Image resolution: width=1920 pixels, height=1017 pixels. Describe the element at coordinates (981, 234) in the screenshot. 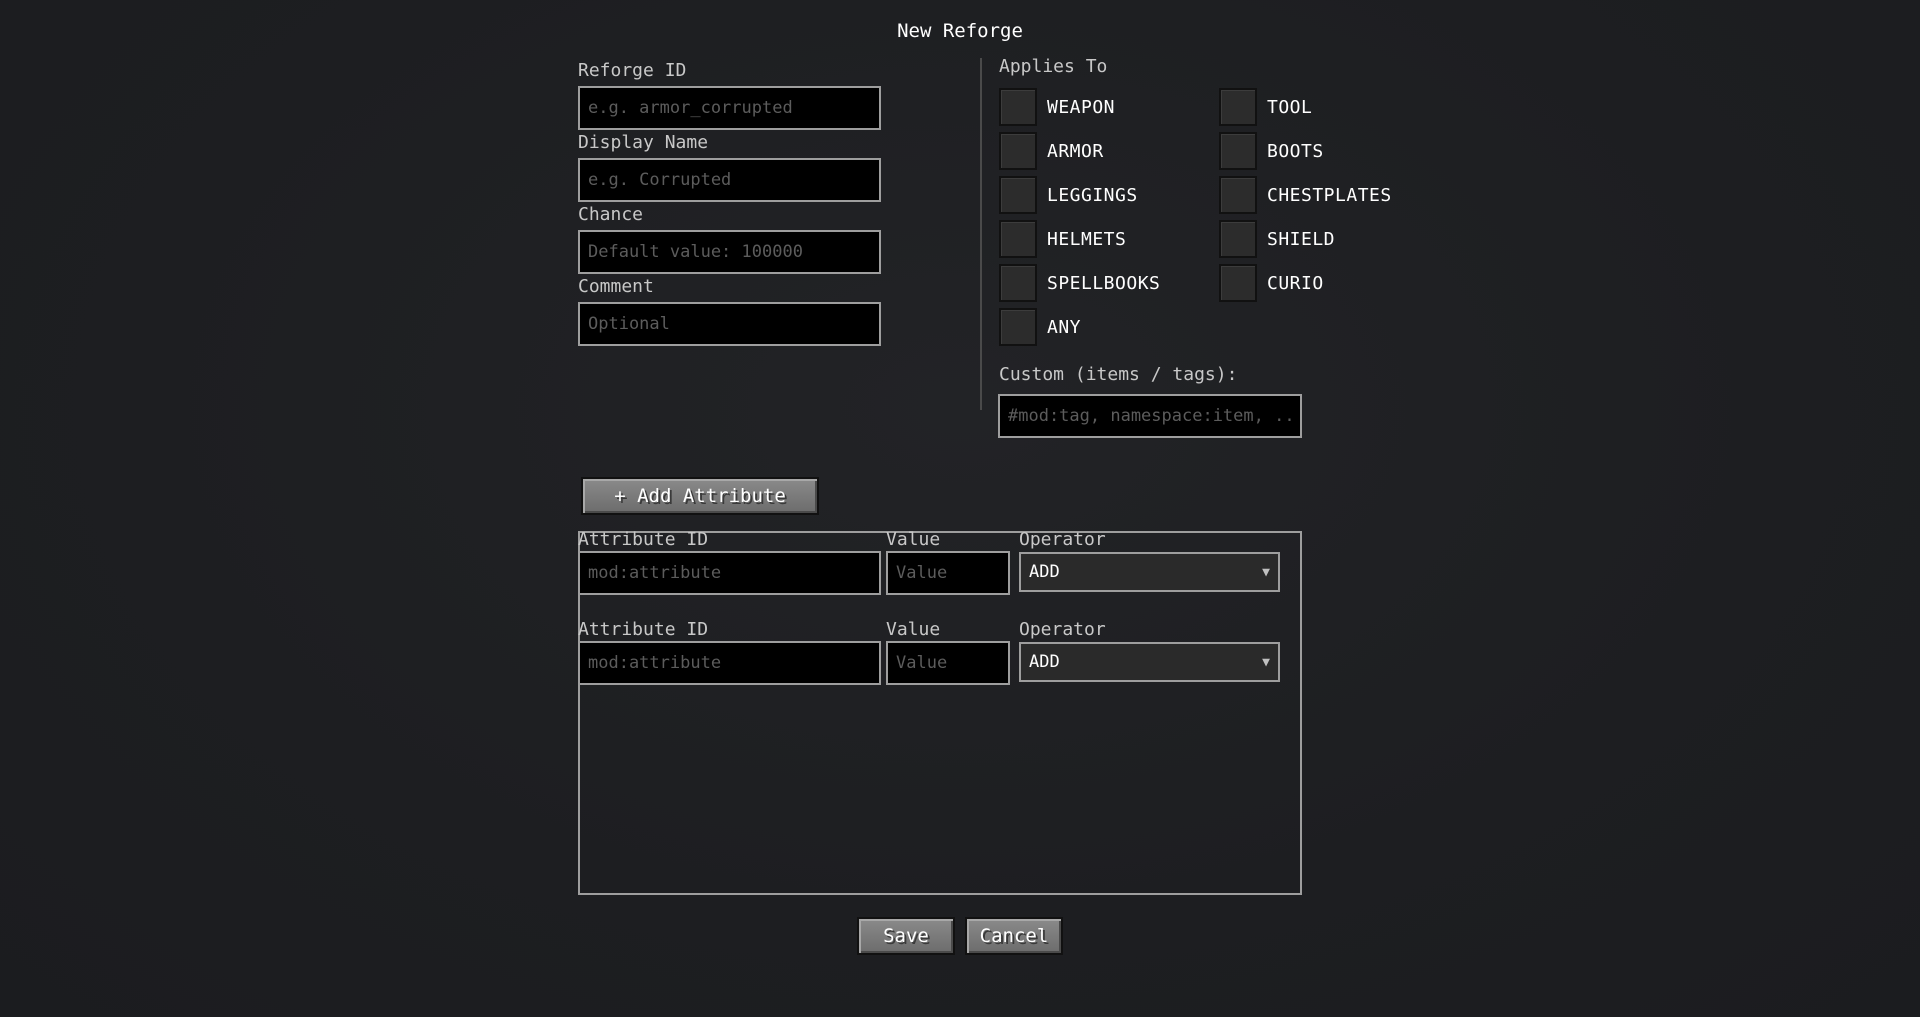

I see `column-divider` at that location.